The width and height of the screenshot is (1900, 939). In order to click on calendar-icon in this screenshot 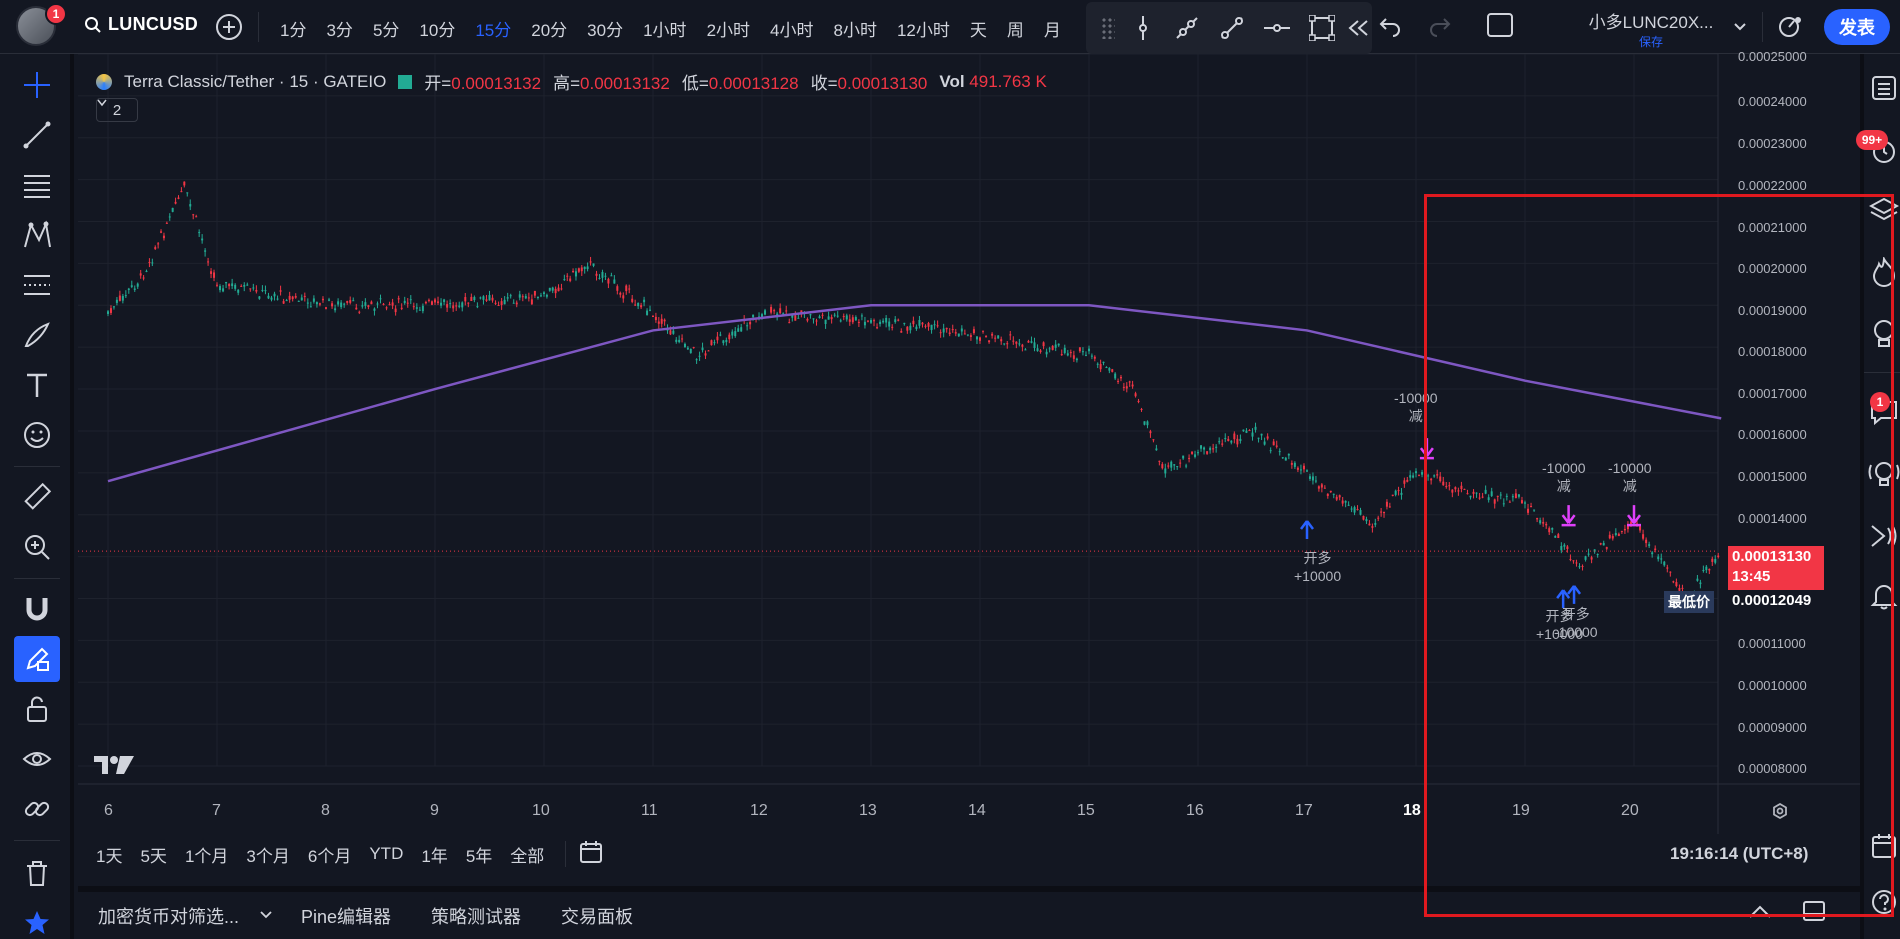, I will do `click(1882, 846)`.